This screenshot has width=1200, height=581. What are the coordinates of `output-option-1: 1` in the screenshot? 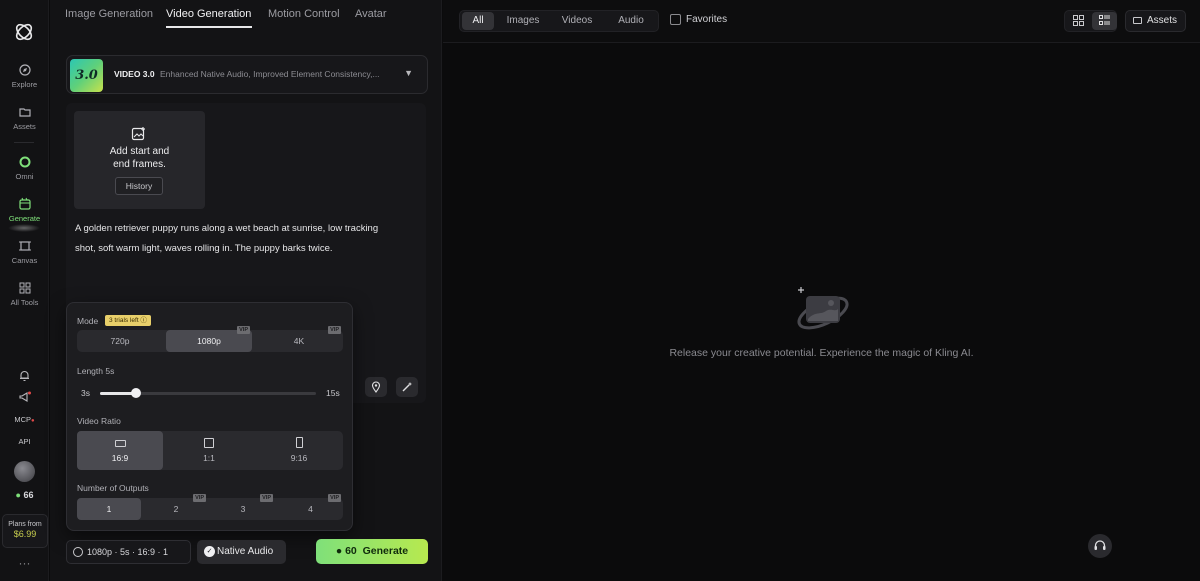 It's located at (109, 509).